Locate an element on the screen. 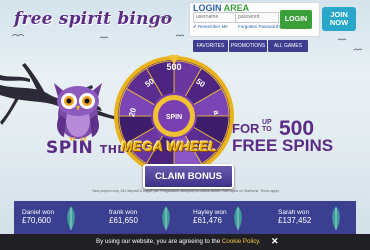 This screenshot has width=370, height=250. wheel-center-label: SPIN is located at coordinates (174, 117).